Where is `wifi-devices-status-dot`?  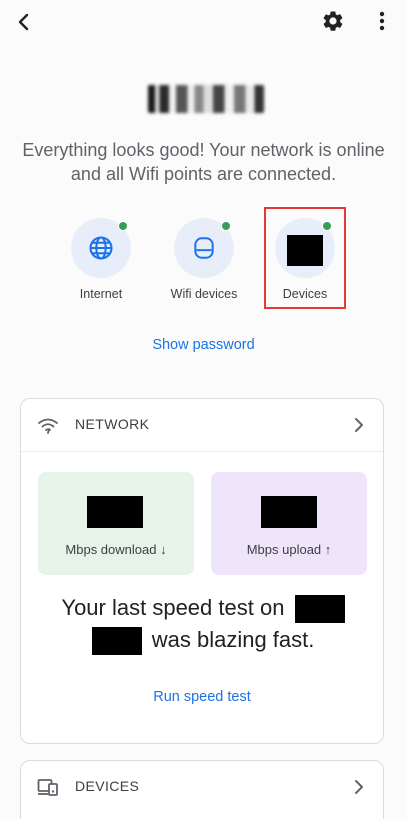
wifi-devices-status-dot is located at coordinates (226, 226).